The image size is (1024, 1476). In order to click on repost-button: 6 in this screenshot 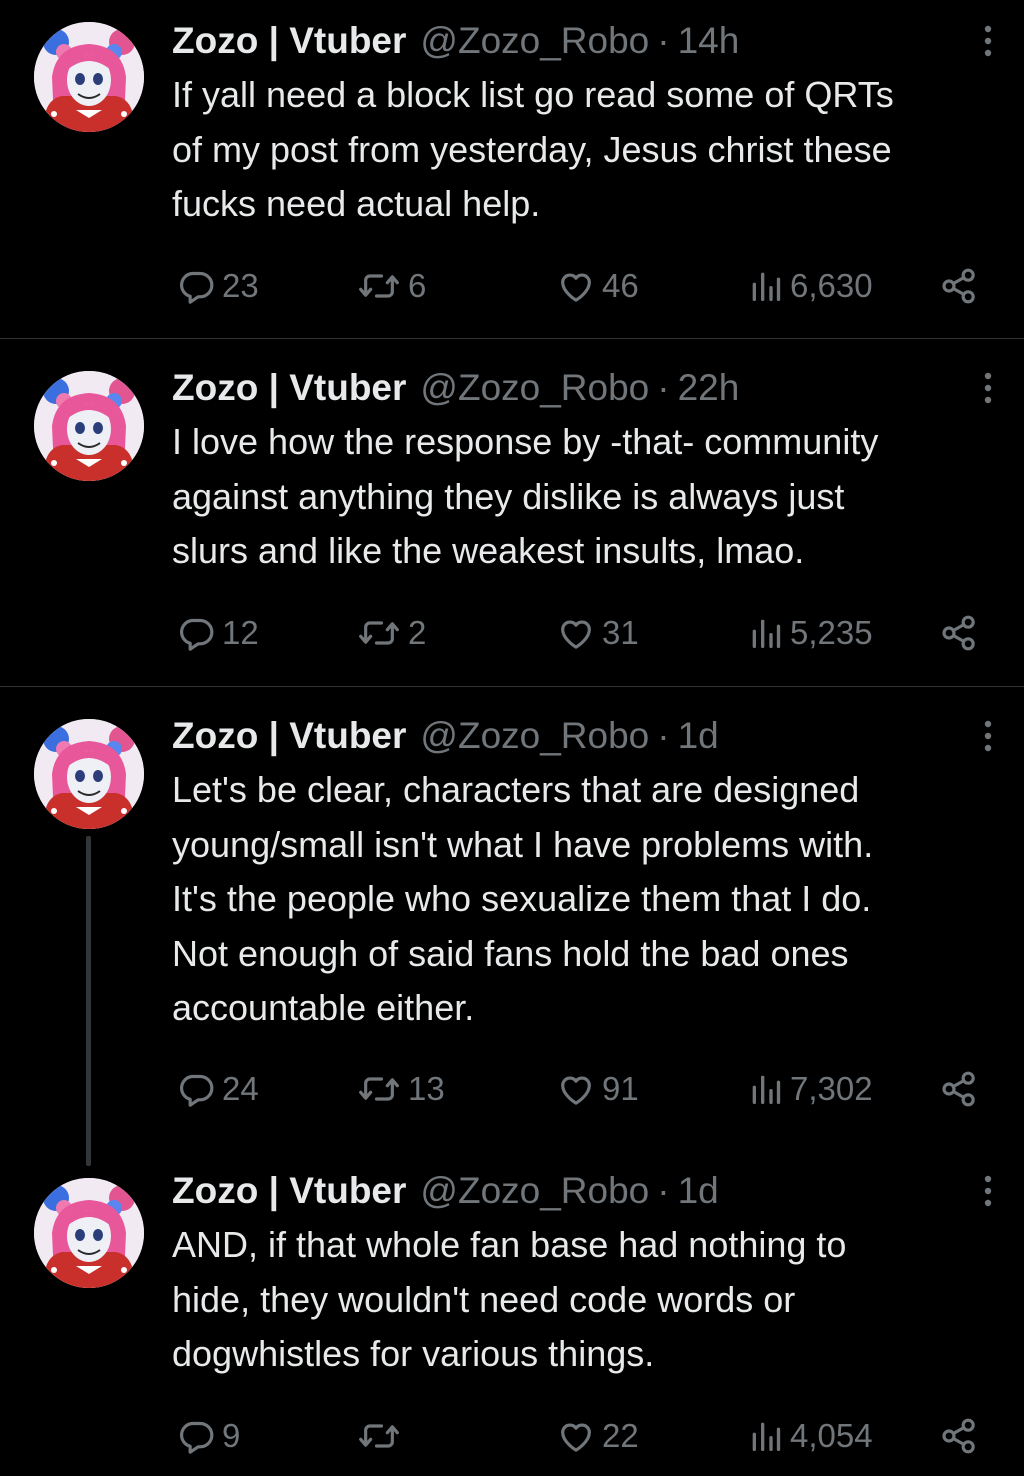, I will do `click(391, 286)`.